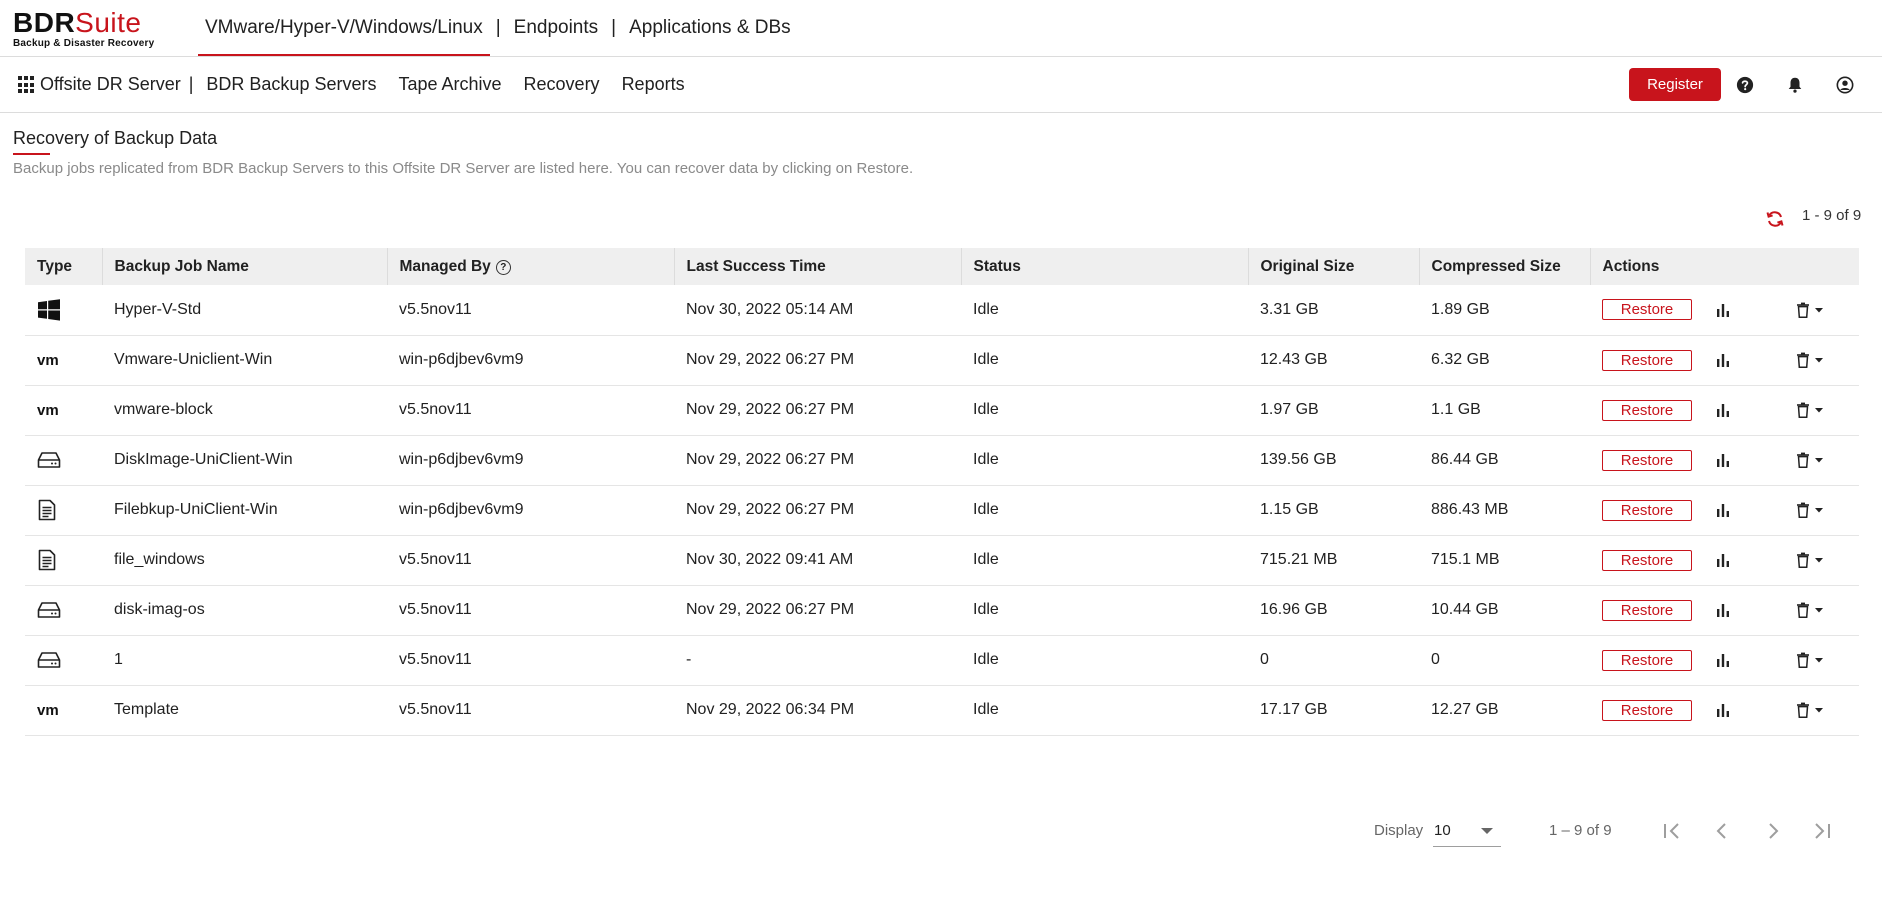 The height and width of the screenshot is (912, 1882). Describe the element at coordinates (1467, 830) in the screenshot. I see `page-size-select: 10` at that location.